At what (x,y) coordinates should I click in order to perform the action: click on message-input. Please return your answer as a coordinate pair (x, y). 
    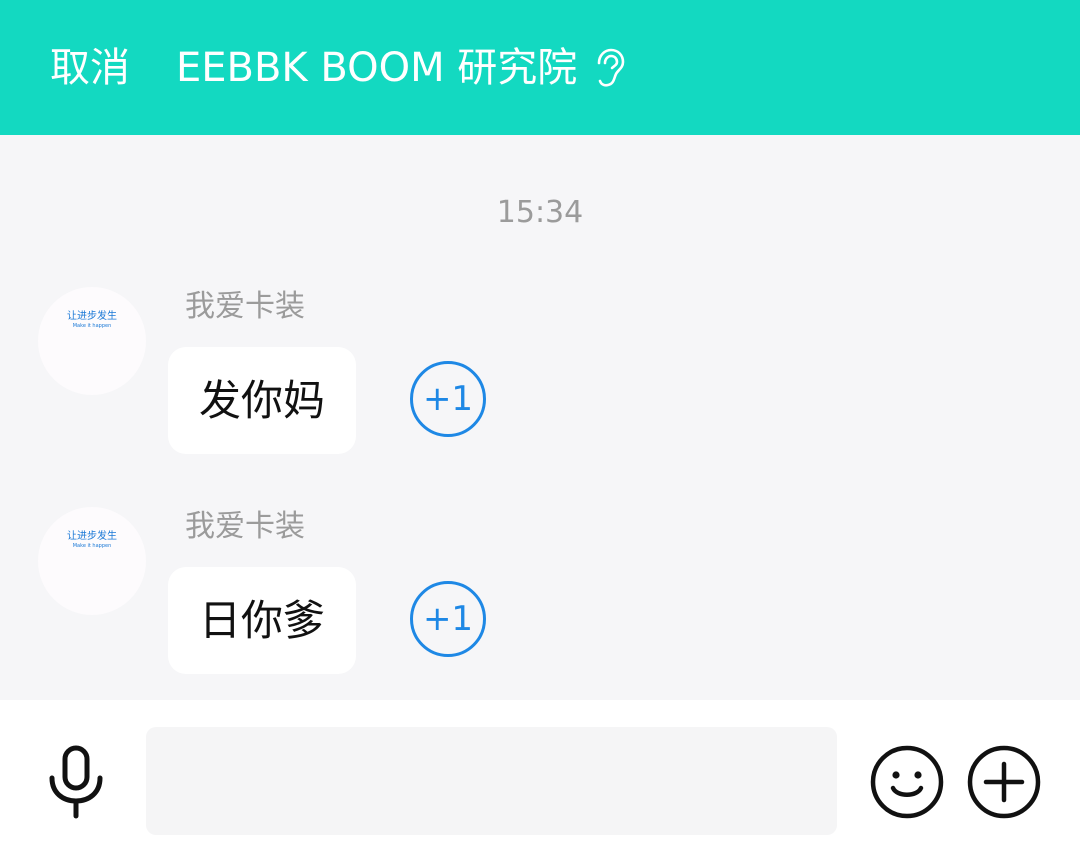
    Looking at the image, I should click on (491, 781).